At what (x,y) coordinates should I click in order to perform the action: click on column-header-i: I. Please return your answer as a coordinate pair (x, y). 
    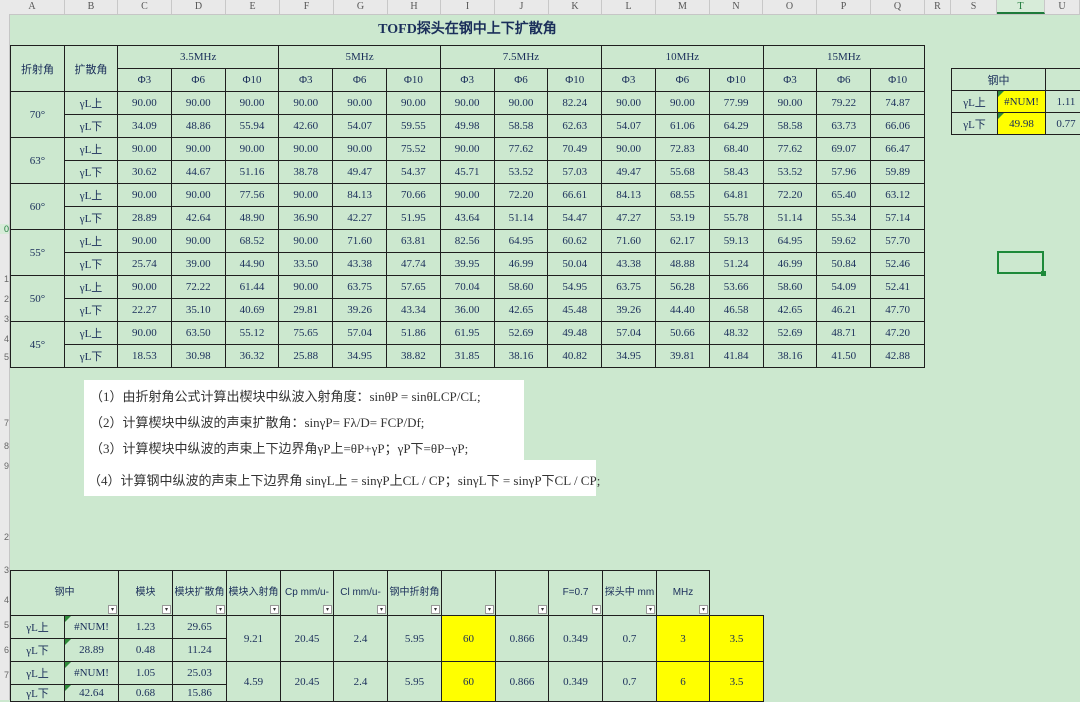
    Looking at the image, I should click on (468, 7).